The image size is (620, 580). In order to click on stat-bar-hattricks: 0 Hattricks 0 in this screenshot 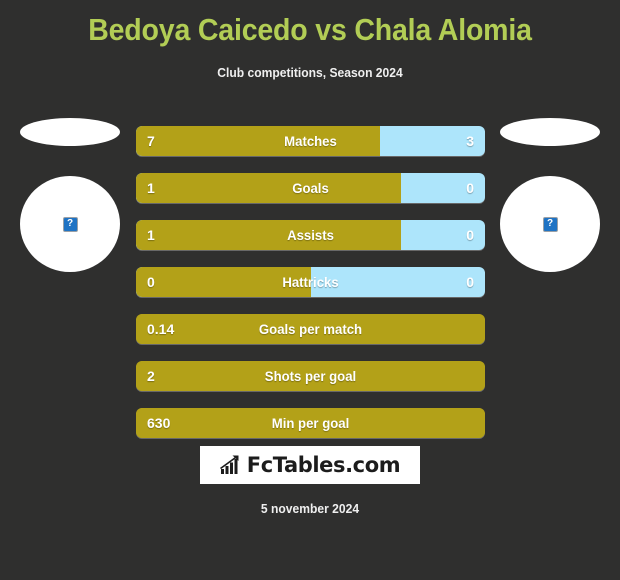, I will do `click(310, 282)`.